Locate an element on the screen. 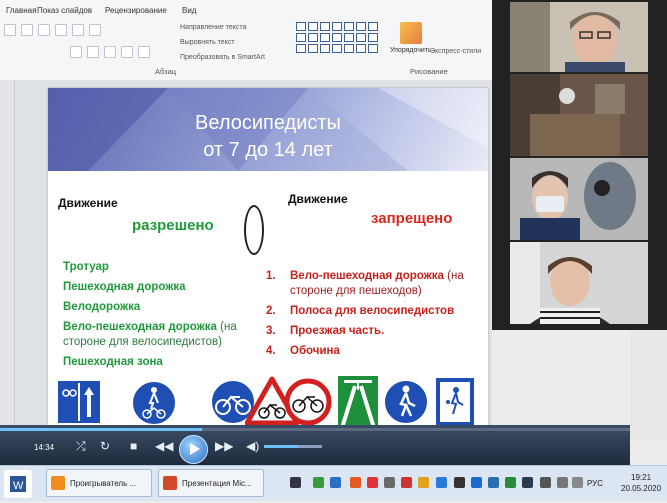  volume-icon: ◀) is located at coordinates (252, 446).